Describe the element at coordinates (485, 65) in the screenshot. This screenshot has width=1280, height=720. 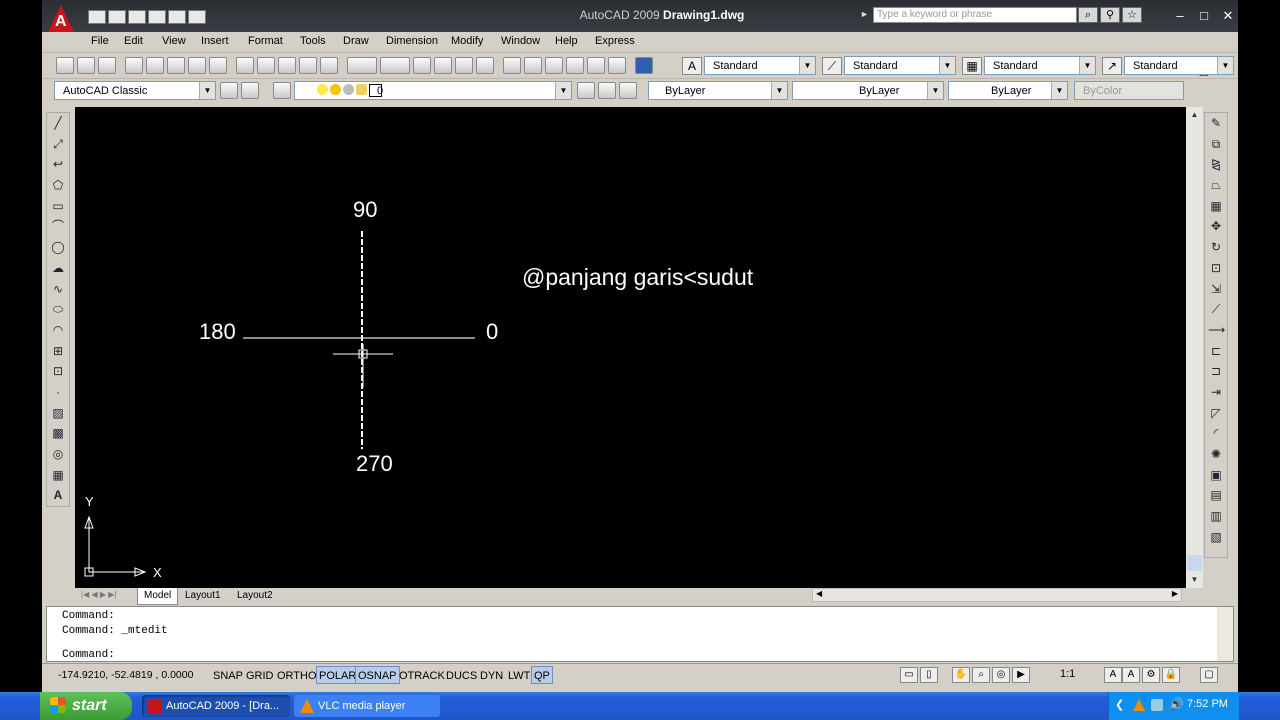
I see `zoom-previous-icon` at that location.